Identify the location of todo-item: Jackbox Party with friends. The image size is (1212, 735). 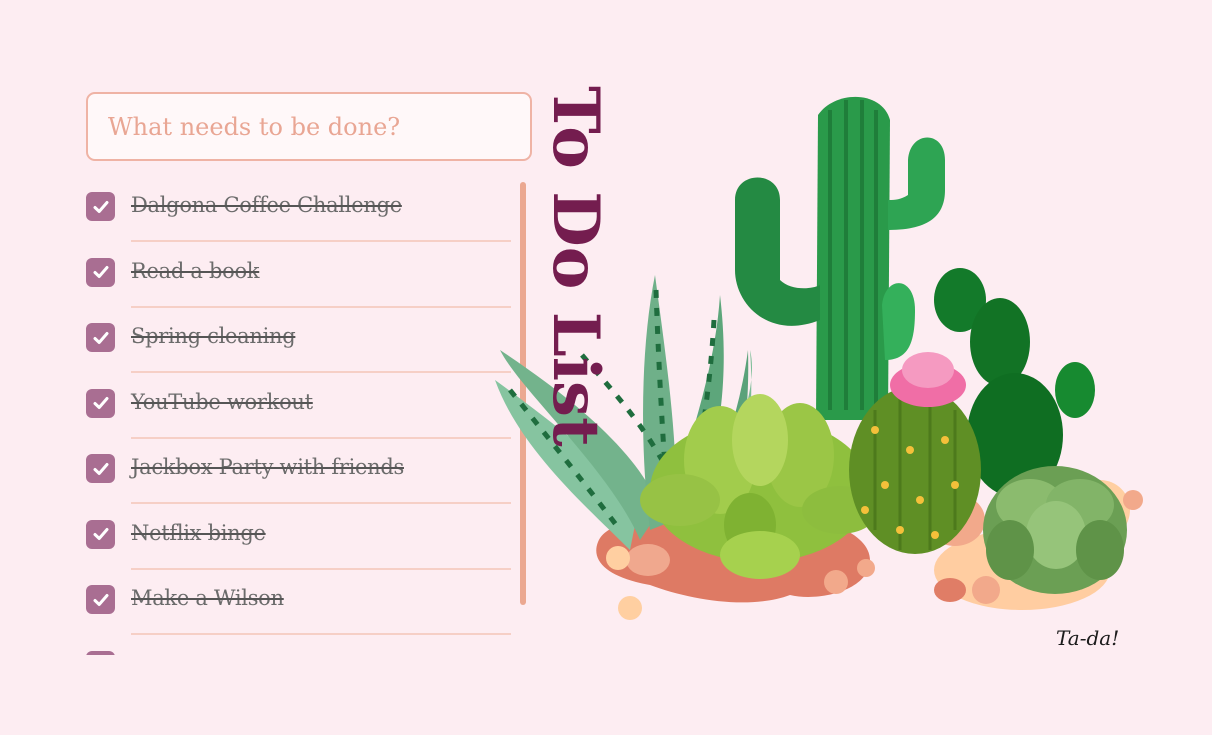
(298, 477).